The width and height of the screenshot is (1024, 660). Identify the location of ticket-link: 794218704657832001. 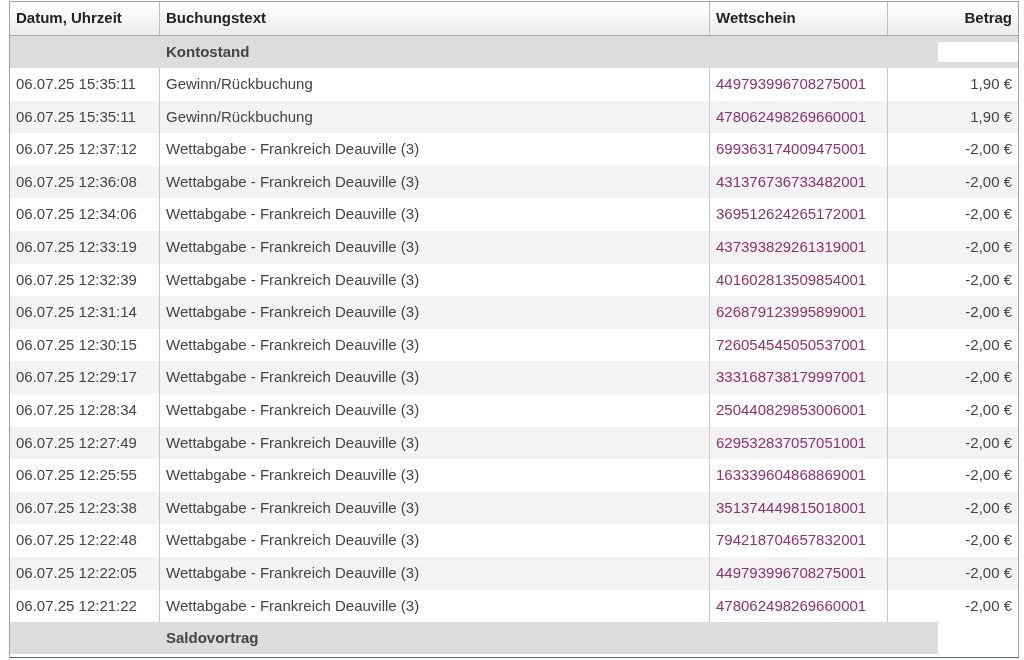
(791, 540).